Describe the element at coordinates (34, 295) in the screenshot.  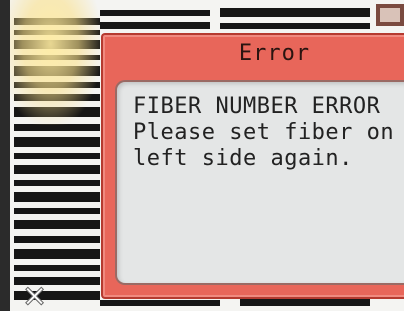
I see `close-icon: ✕` at that location.